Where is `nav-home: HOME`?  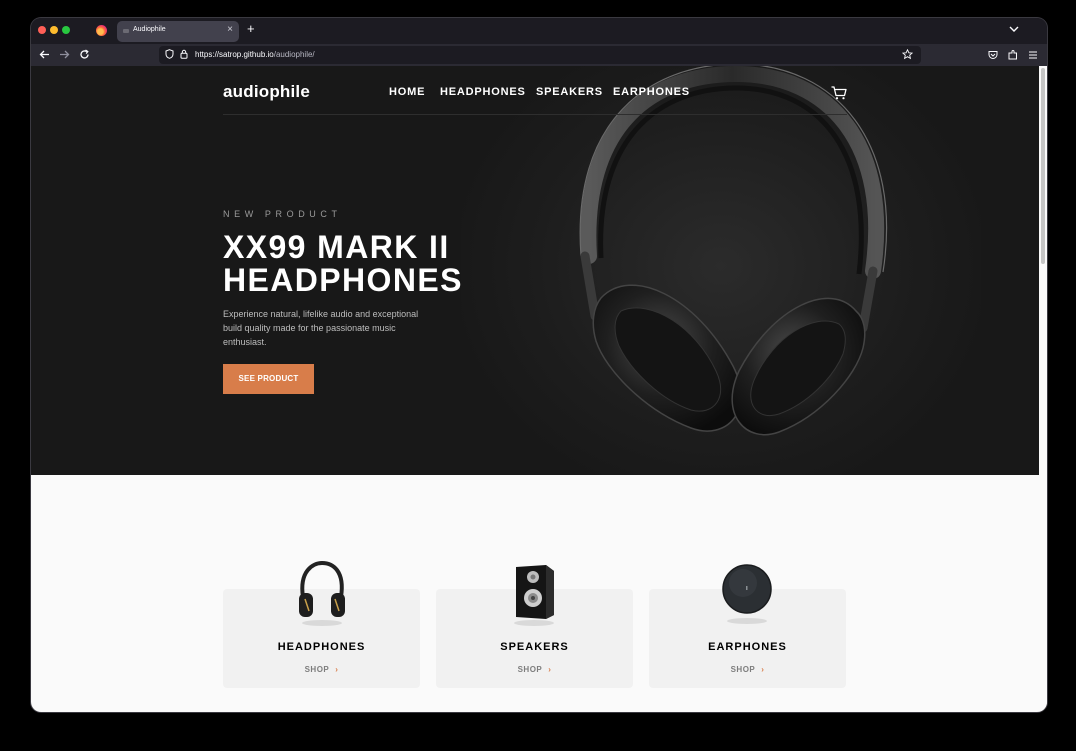
nav-home: HOME is located at coordinates (407, 92).